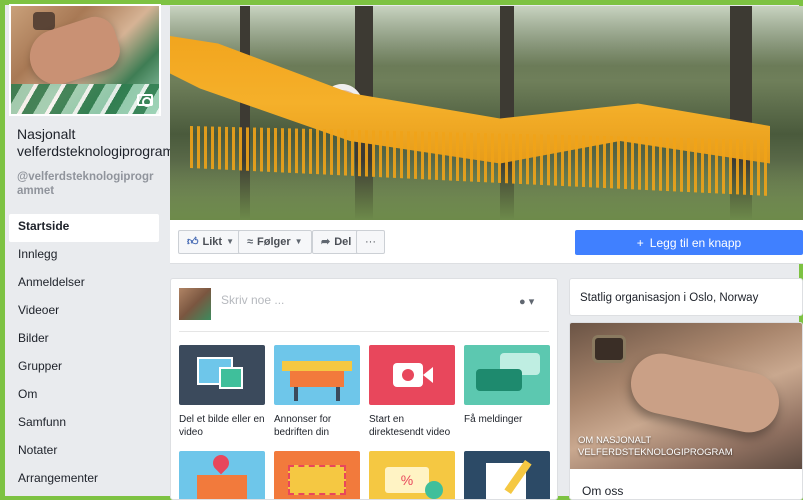 This screenshot has height=500, width=803. I want to click on sidebar-item-videoer: Videoer, so click(84, 312).